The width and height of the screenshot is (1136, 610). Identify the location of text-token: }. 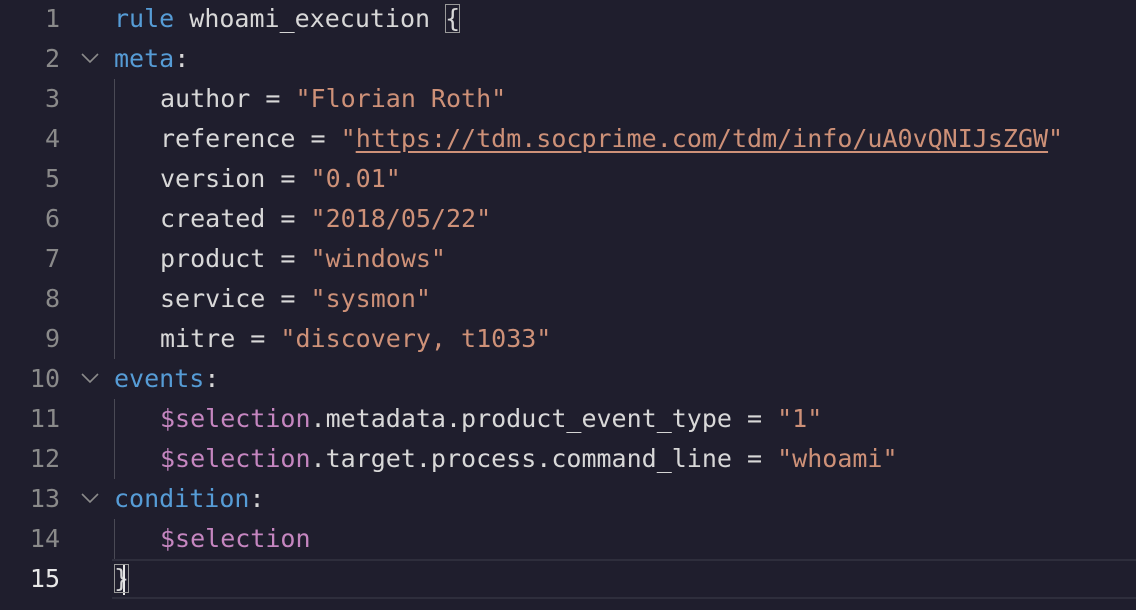
(122, 578).